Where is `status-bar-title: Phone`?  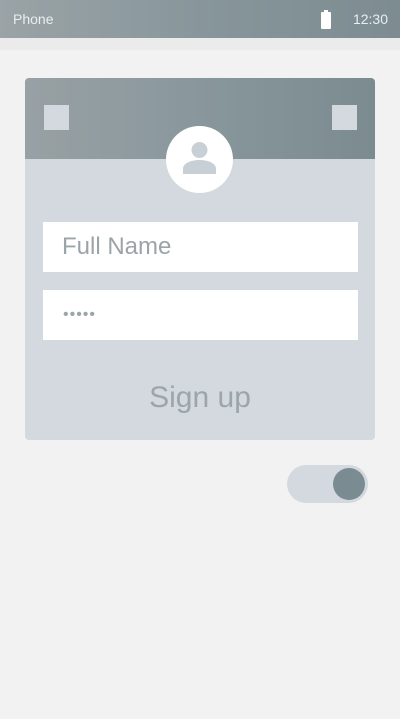 status-bar-title: Phone is located at coordinates (33, 19).